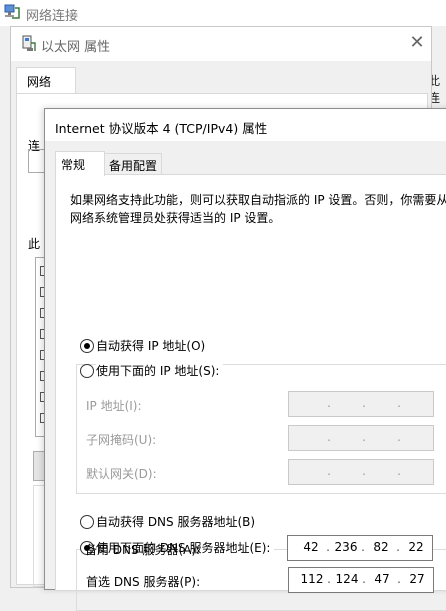  Describe the element at coordinates (39, 82) in the screenshot. I see `tab-network-label: 网络` at that location.